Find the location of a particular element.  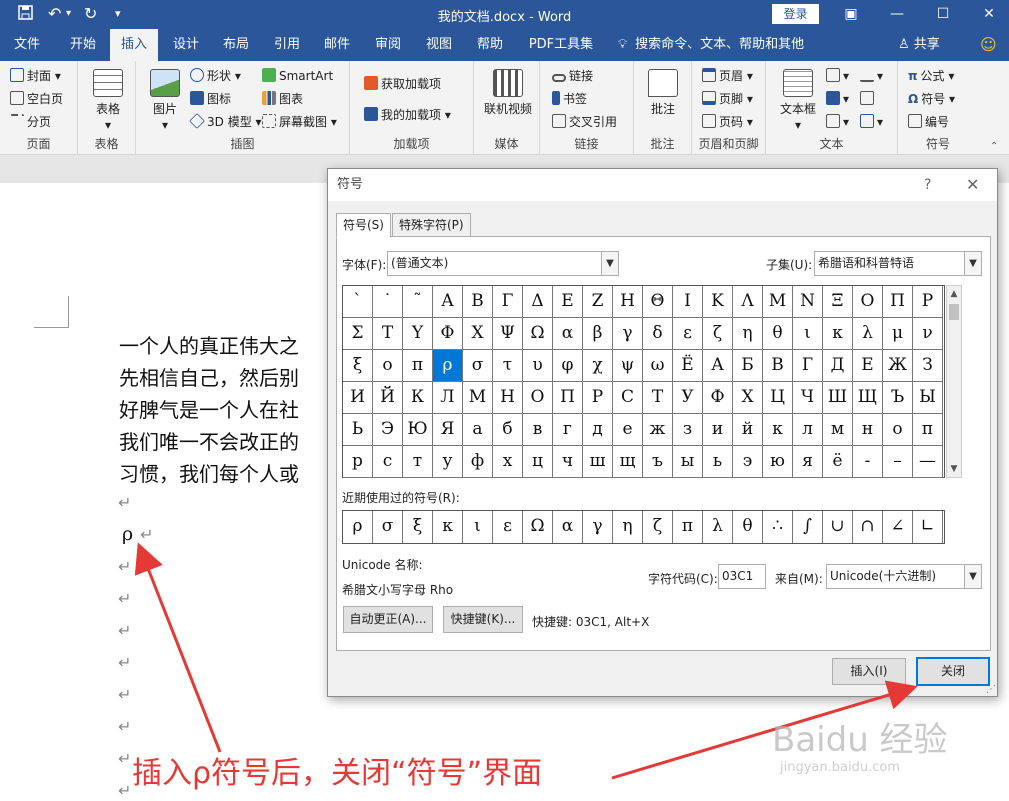

arrow-to-rho is located at coordinates (178, 647).